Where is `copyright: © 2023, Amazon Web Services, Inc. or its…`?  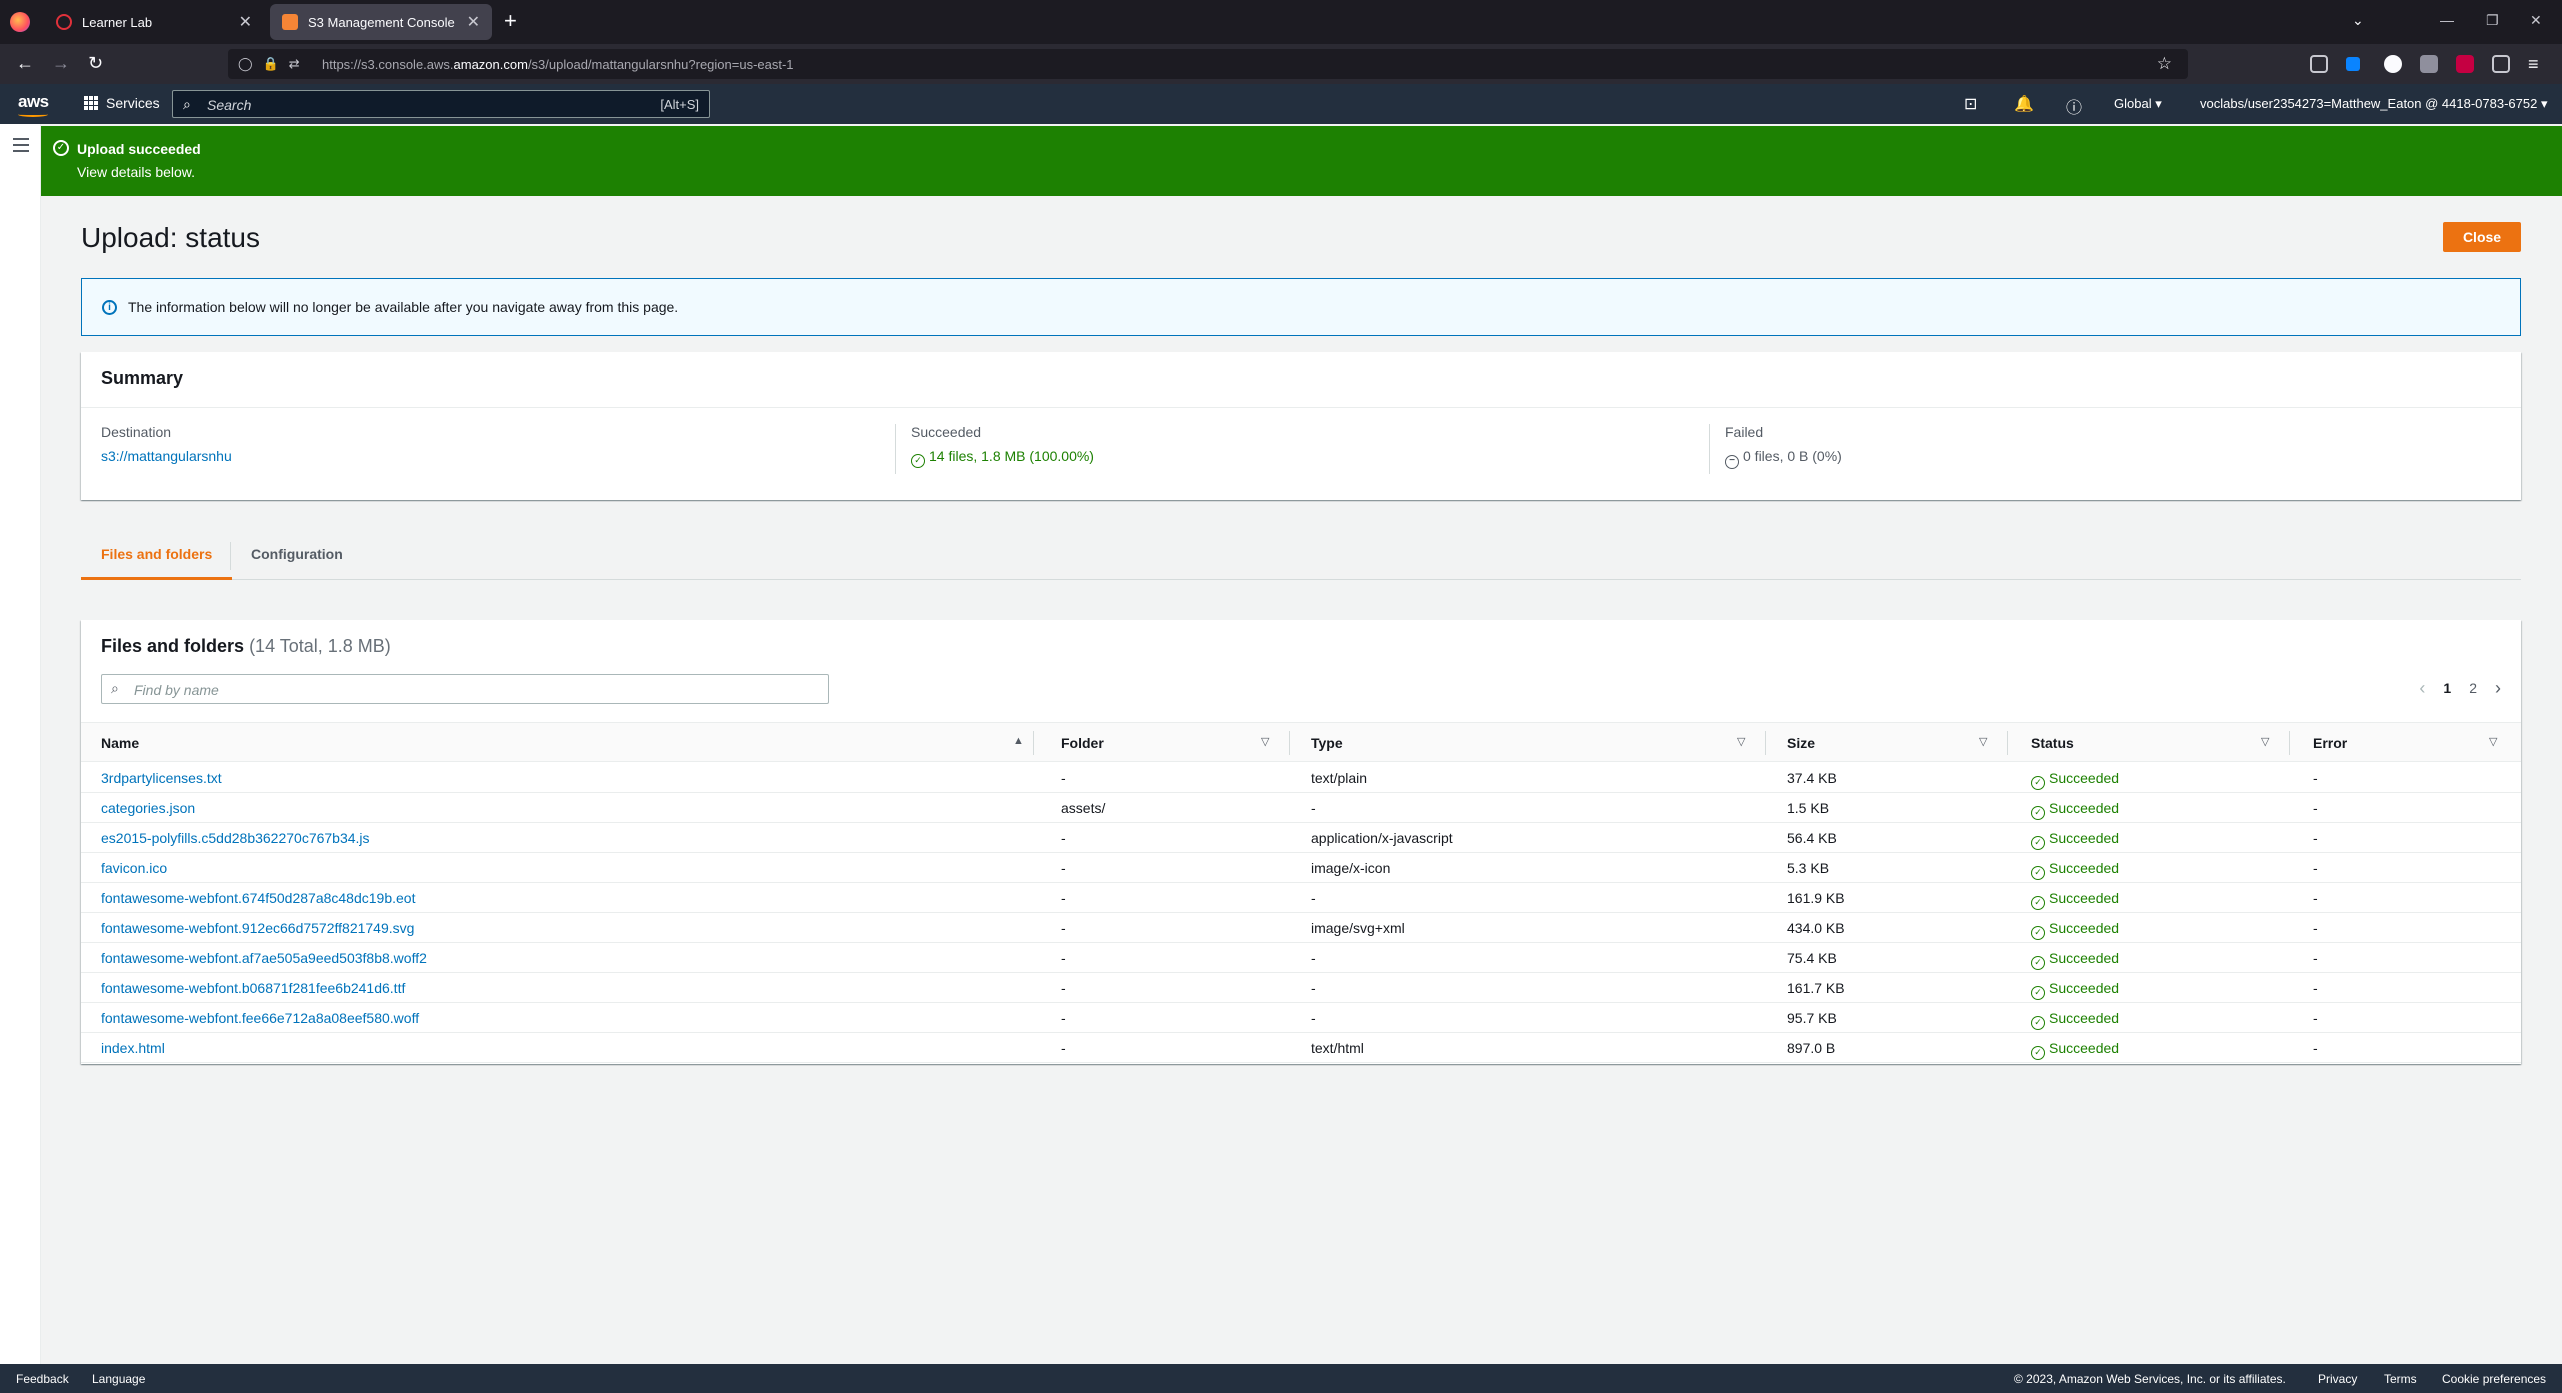
copyright: © 2023, Amazon Web Services, Inc. or its… is located at coordinates (2150, 1379).